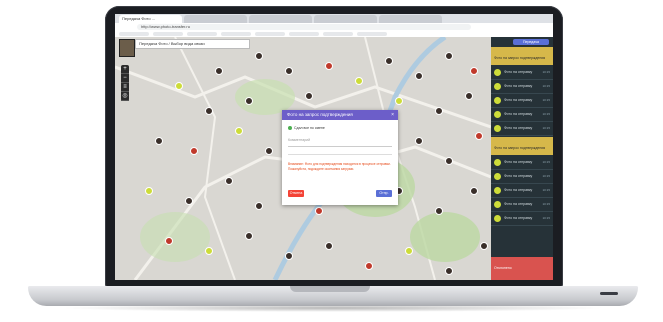 The height and width of the screenshot is (322, 663). What do you see at coordinates (531, 42) in the screenshot?
I see `panel-action-button: Передача` at bounding box center [531, 42].